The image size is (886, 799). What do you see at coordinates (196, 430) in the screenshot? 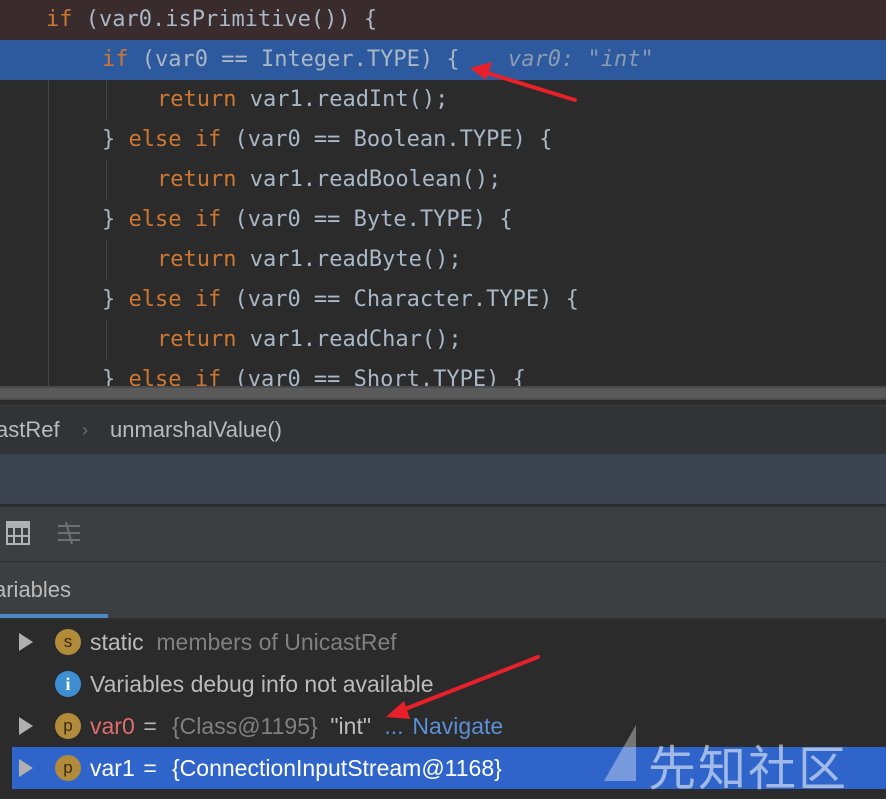
I see `breadcrumb-method: unmarshalValue()` at bounding box center [196, 430].